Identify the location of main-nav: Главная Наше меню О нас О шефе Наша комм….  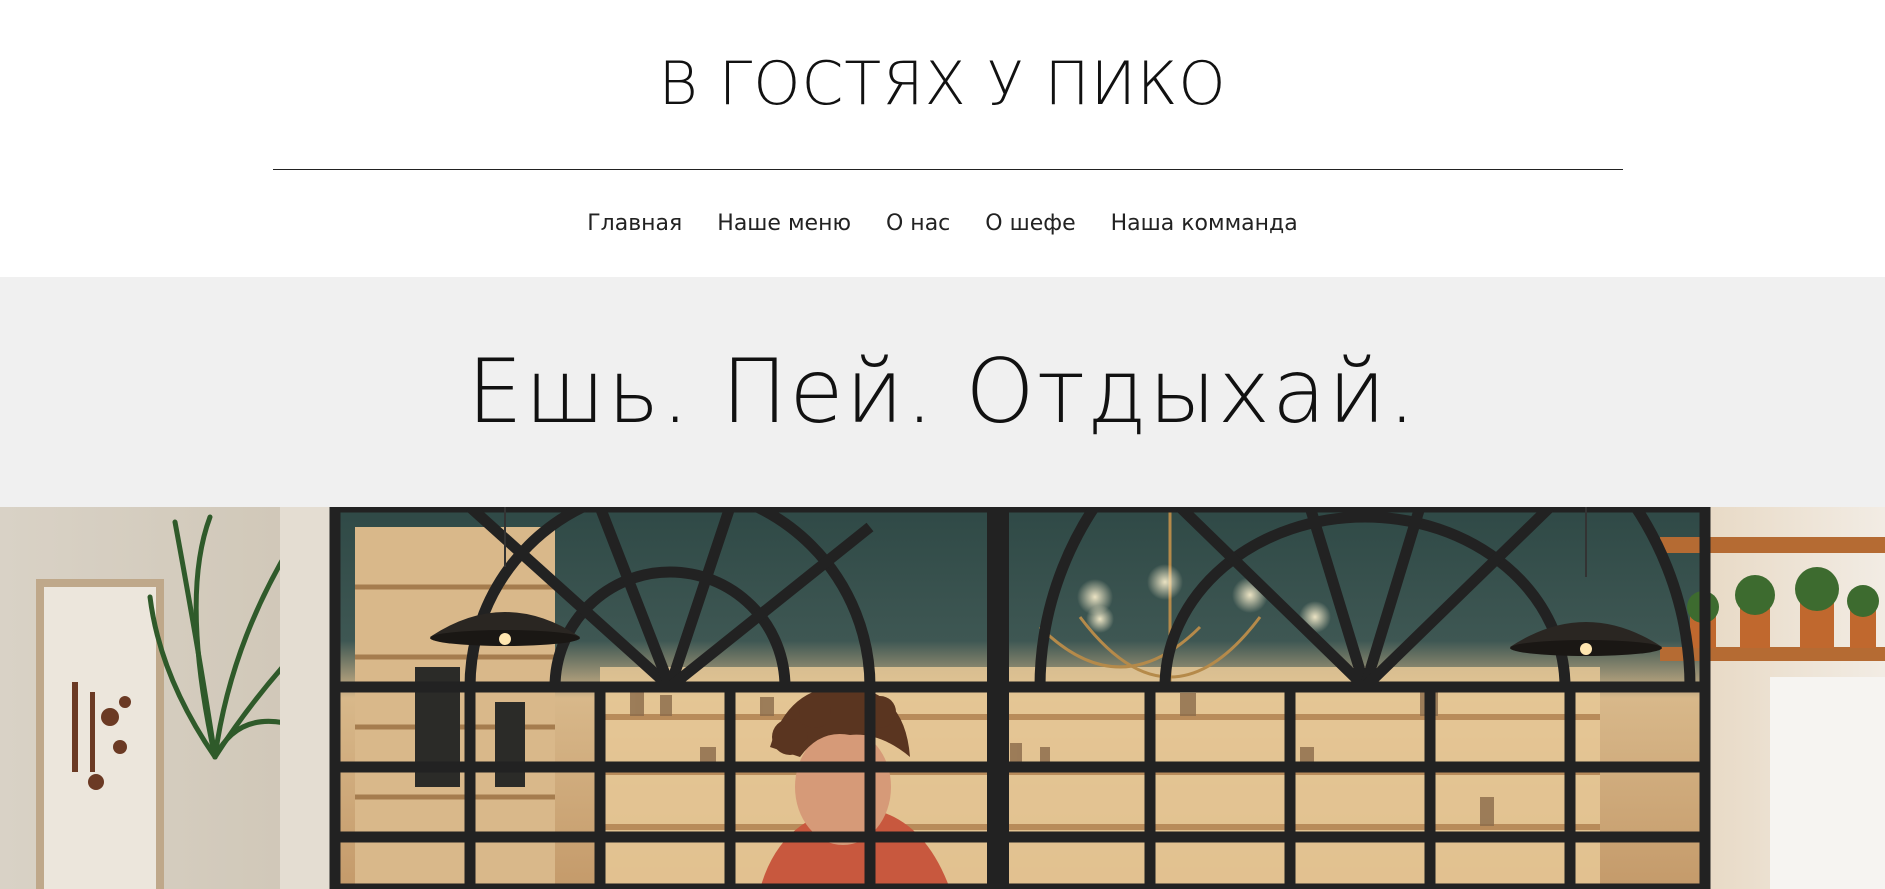
(942, 224).